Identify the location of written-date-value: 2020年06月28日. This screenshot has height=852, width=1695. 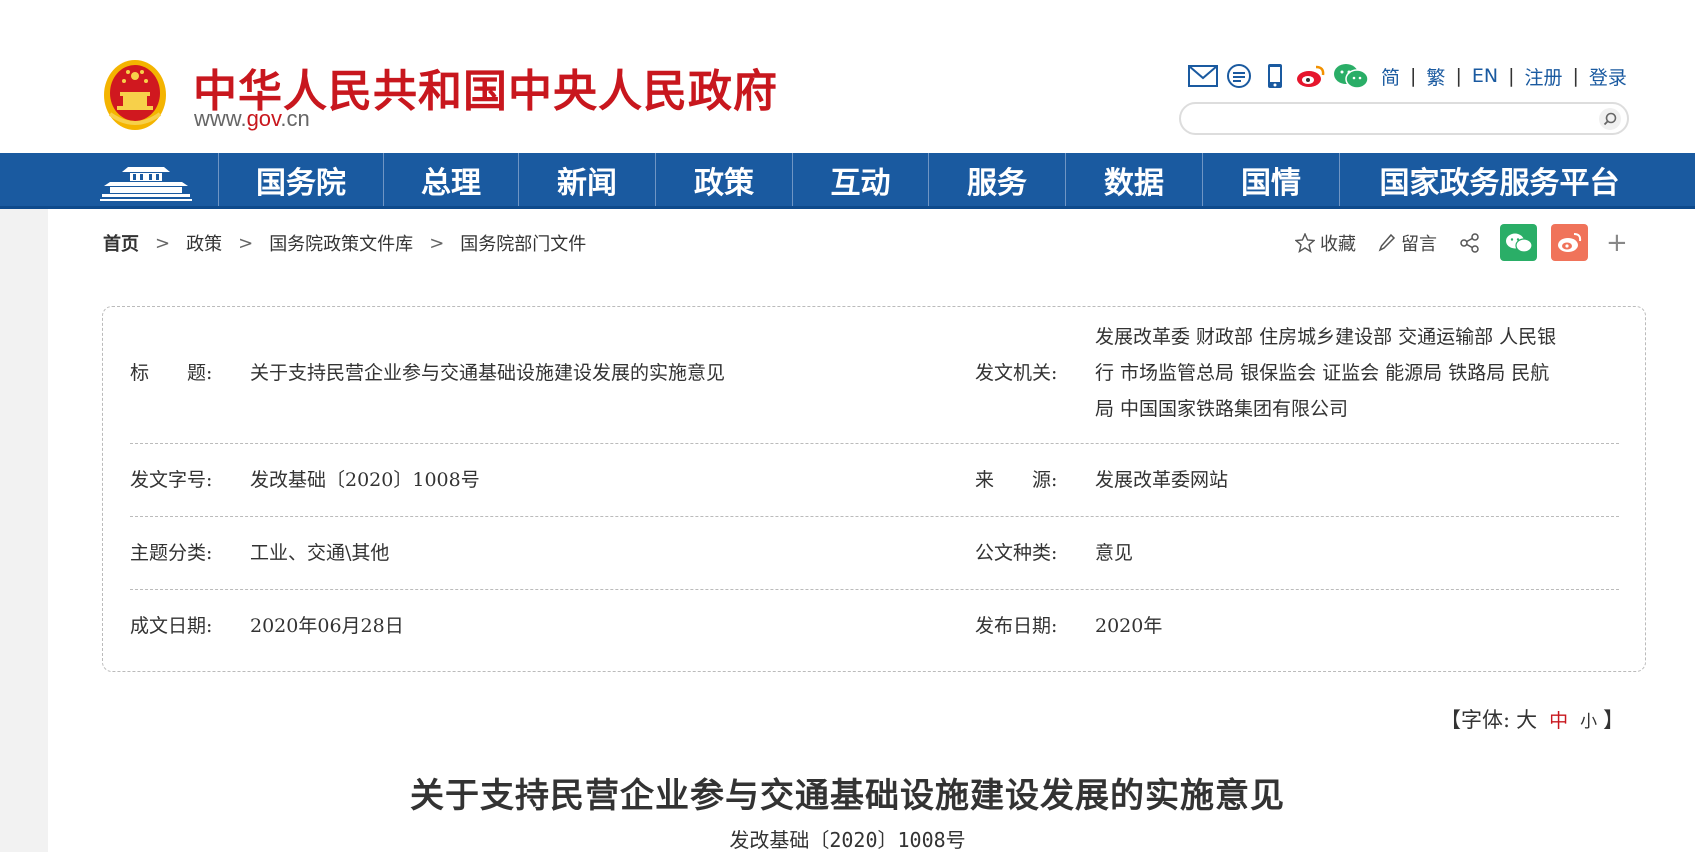
(327, 626).